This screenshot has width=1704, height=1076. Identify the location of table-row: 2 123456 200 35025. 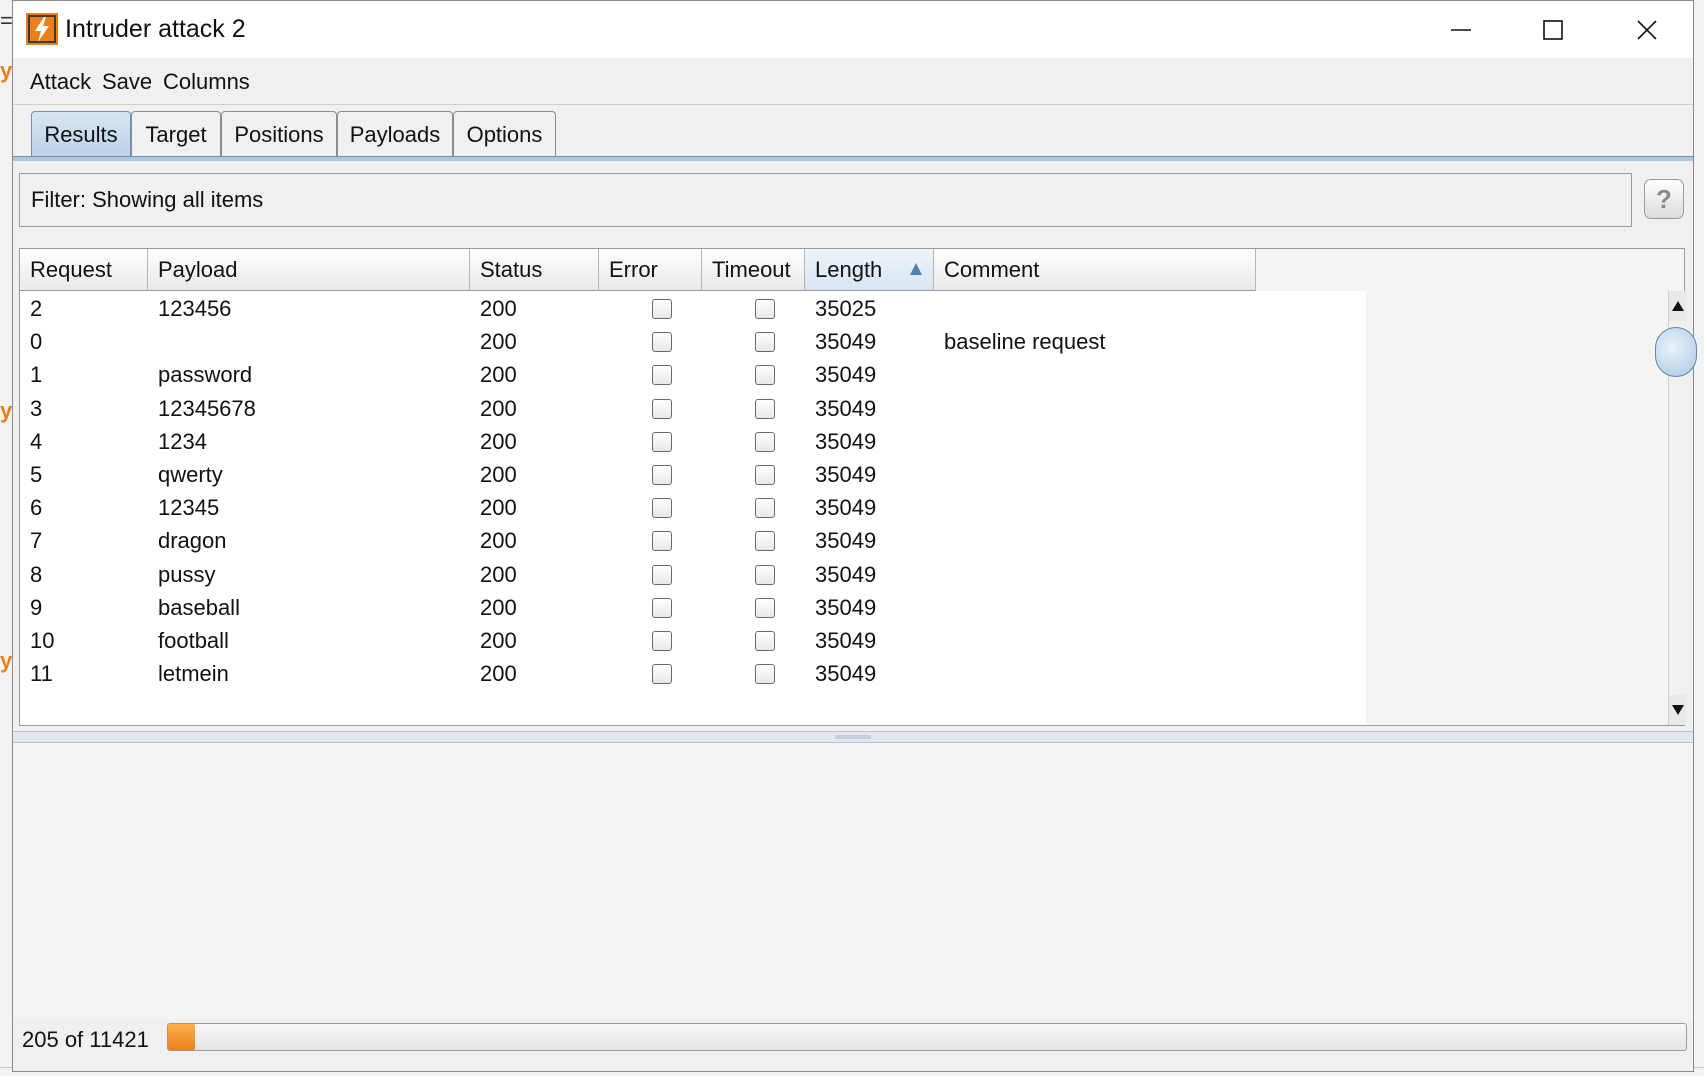
(693, 309).